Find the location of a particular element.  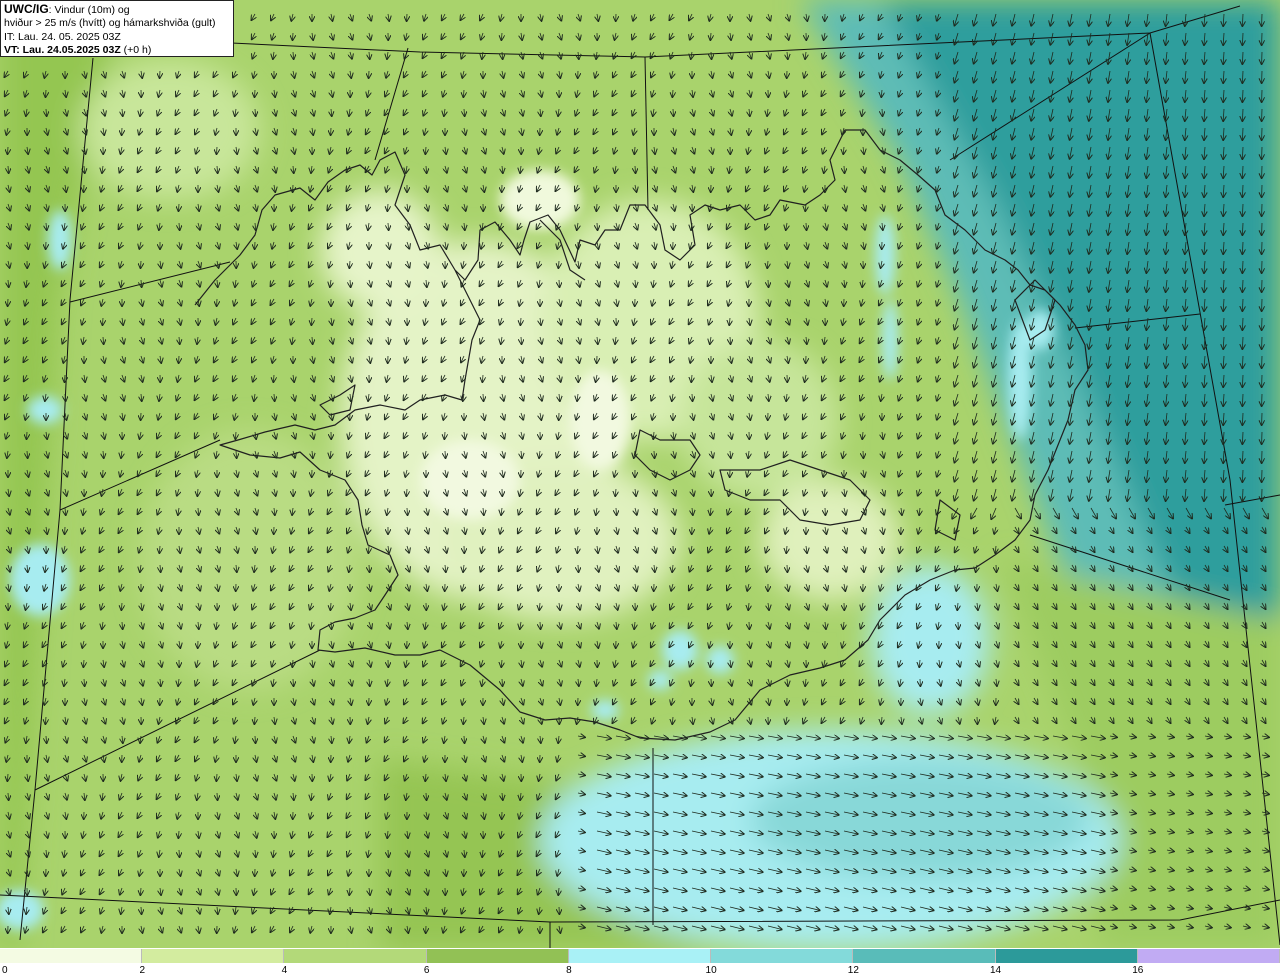

legend-tick-label: 10 is located at coordinates (711, 970).